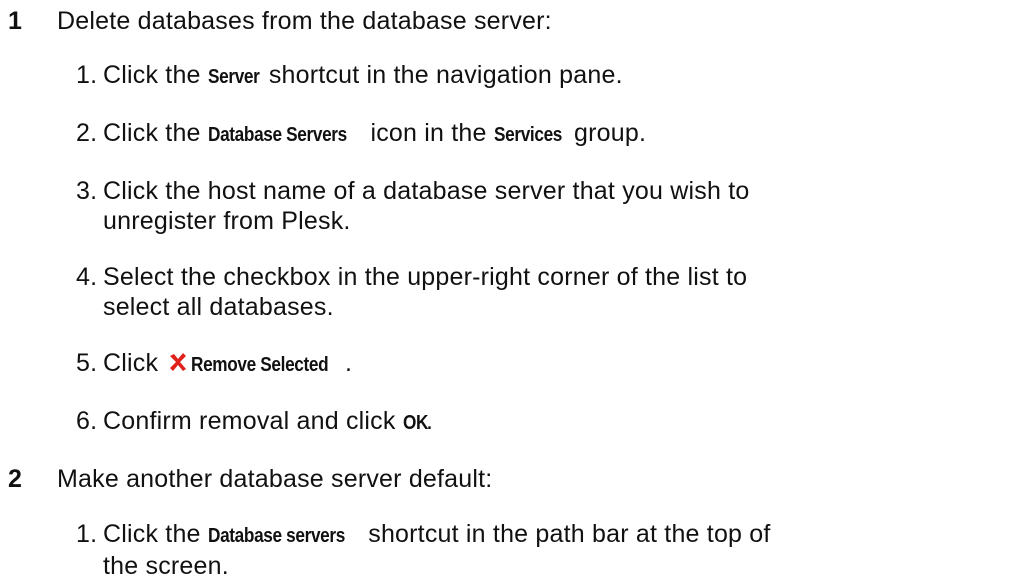 This screenshot has width=1028, height=581. What do you see at coordinates (15, 479) in the screenshot?
I see `step-number: 2` at bounding box center [15, 479].